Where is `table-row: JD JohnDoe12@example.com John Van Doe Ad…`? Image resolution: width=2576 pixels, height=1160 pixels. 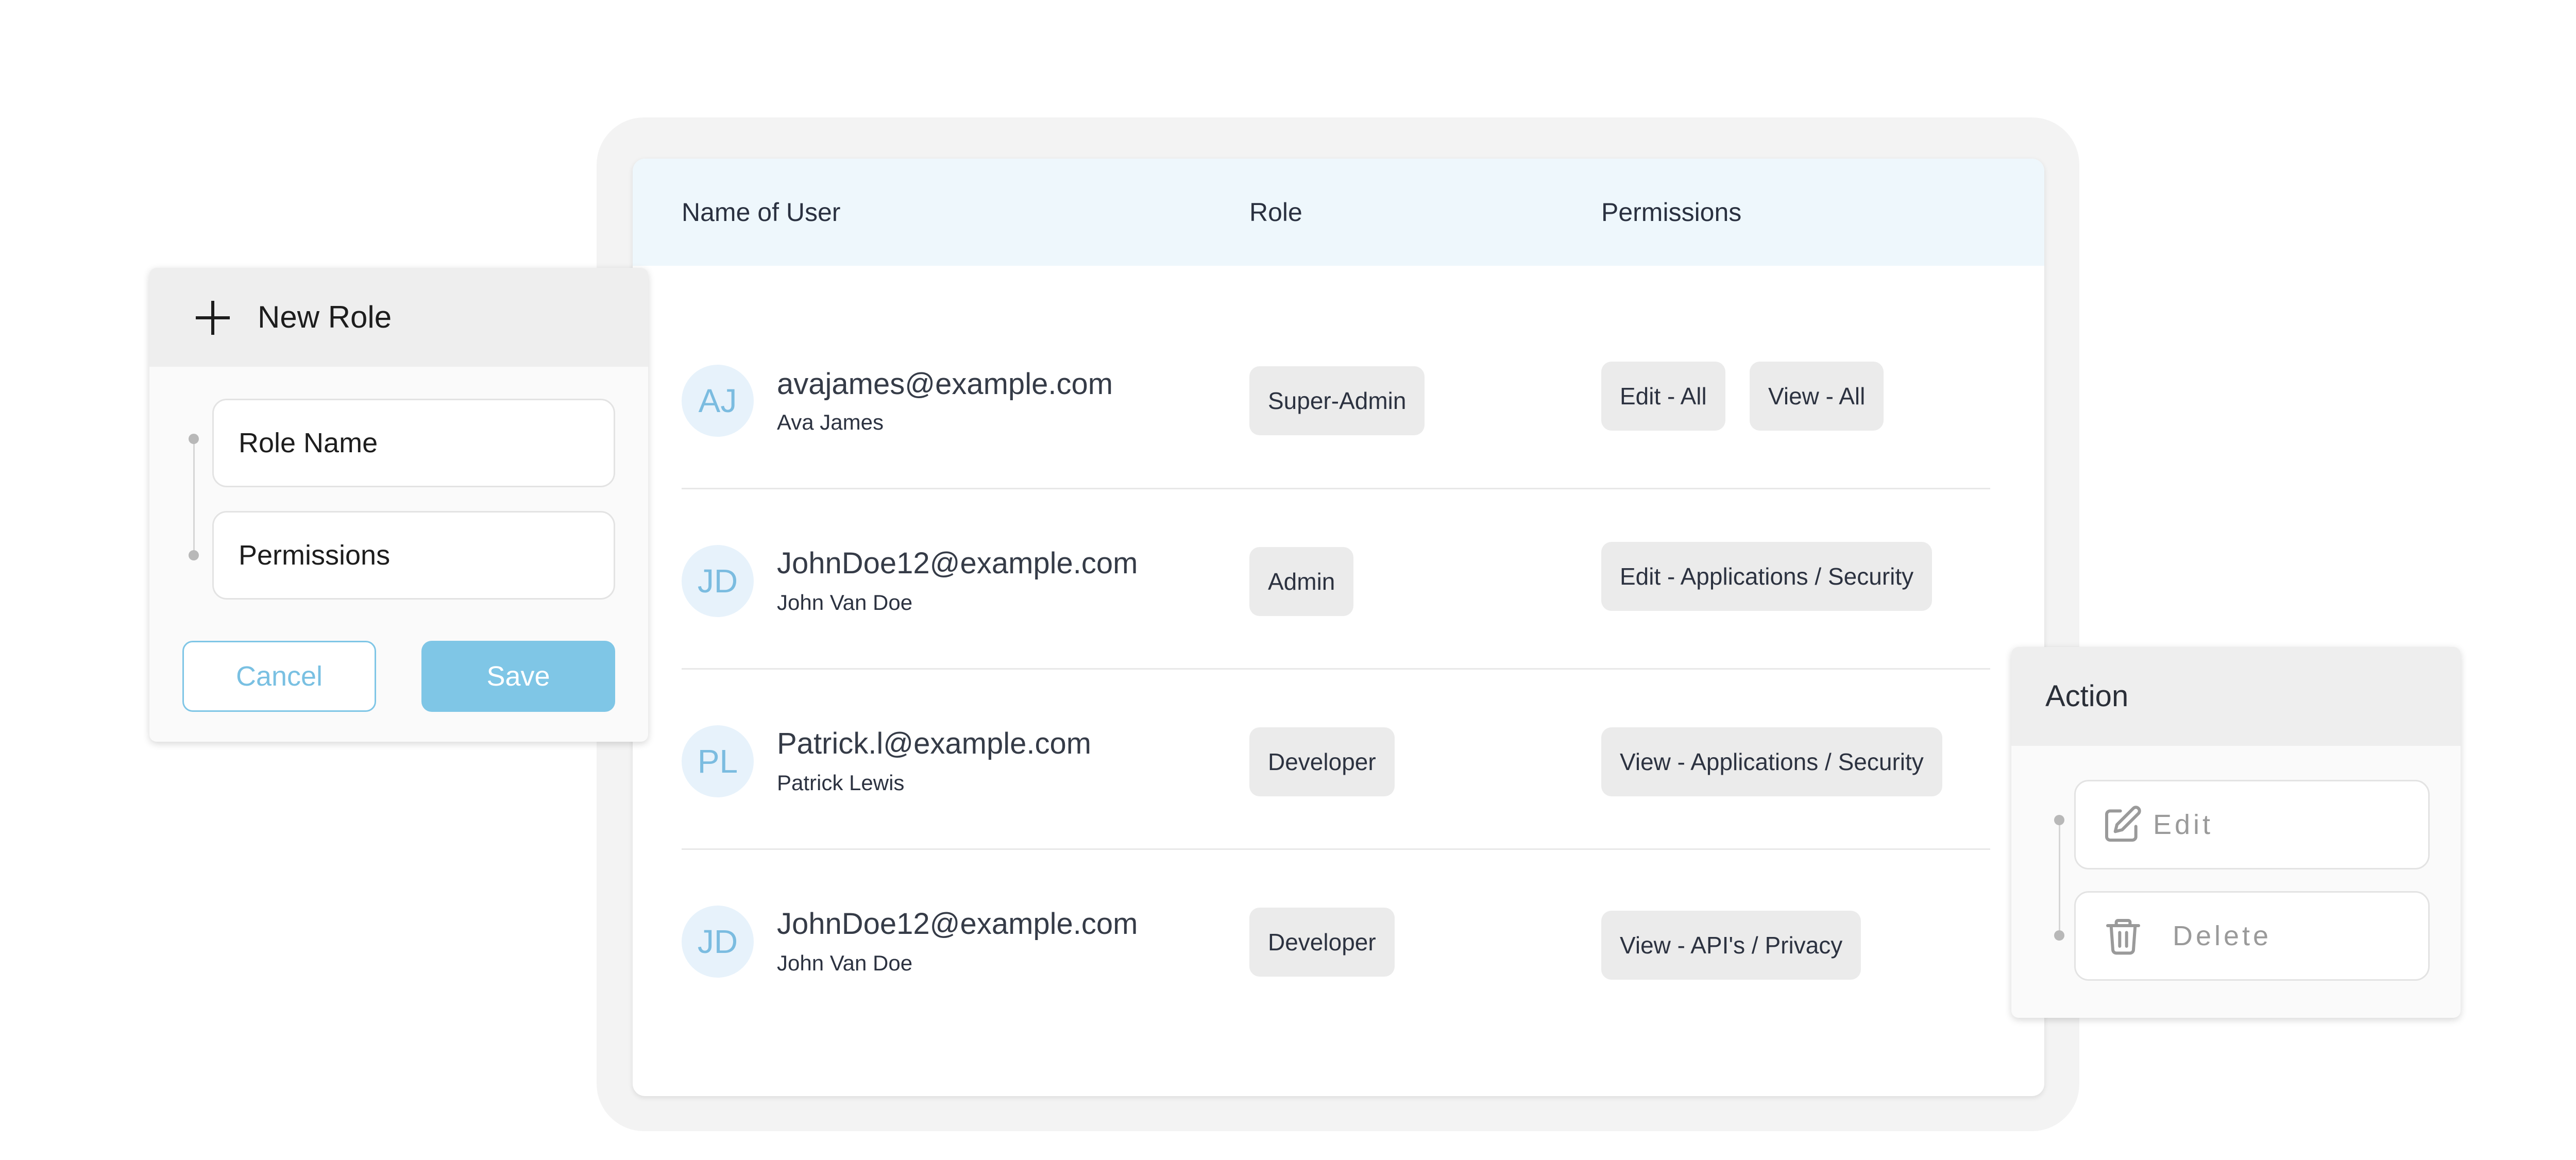 table-row: JD JohnDoe12@example.com John Van Doe Ad… is located at coordinates (1336, 579).